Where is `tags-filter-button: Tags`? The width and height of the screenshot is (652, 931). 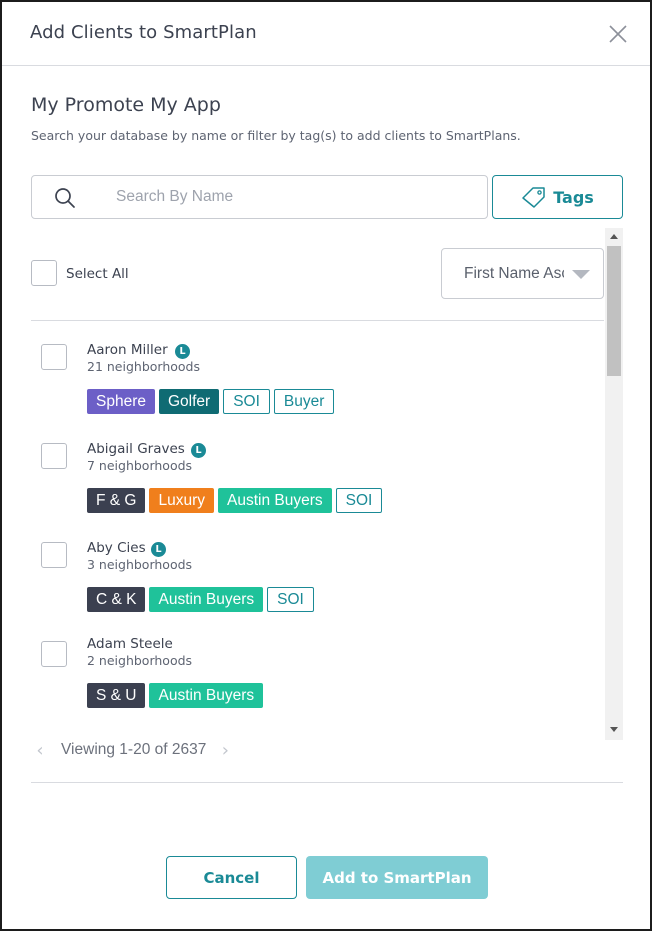 tags-filter-button: Tags is located at coordinates (557, 197).